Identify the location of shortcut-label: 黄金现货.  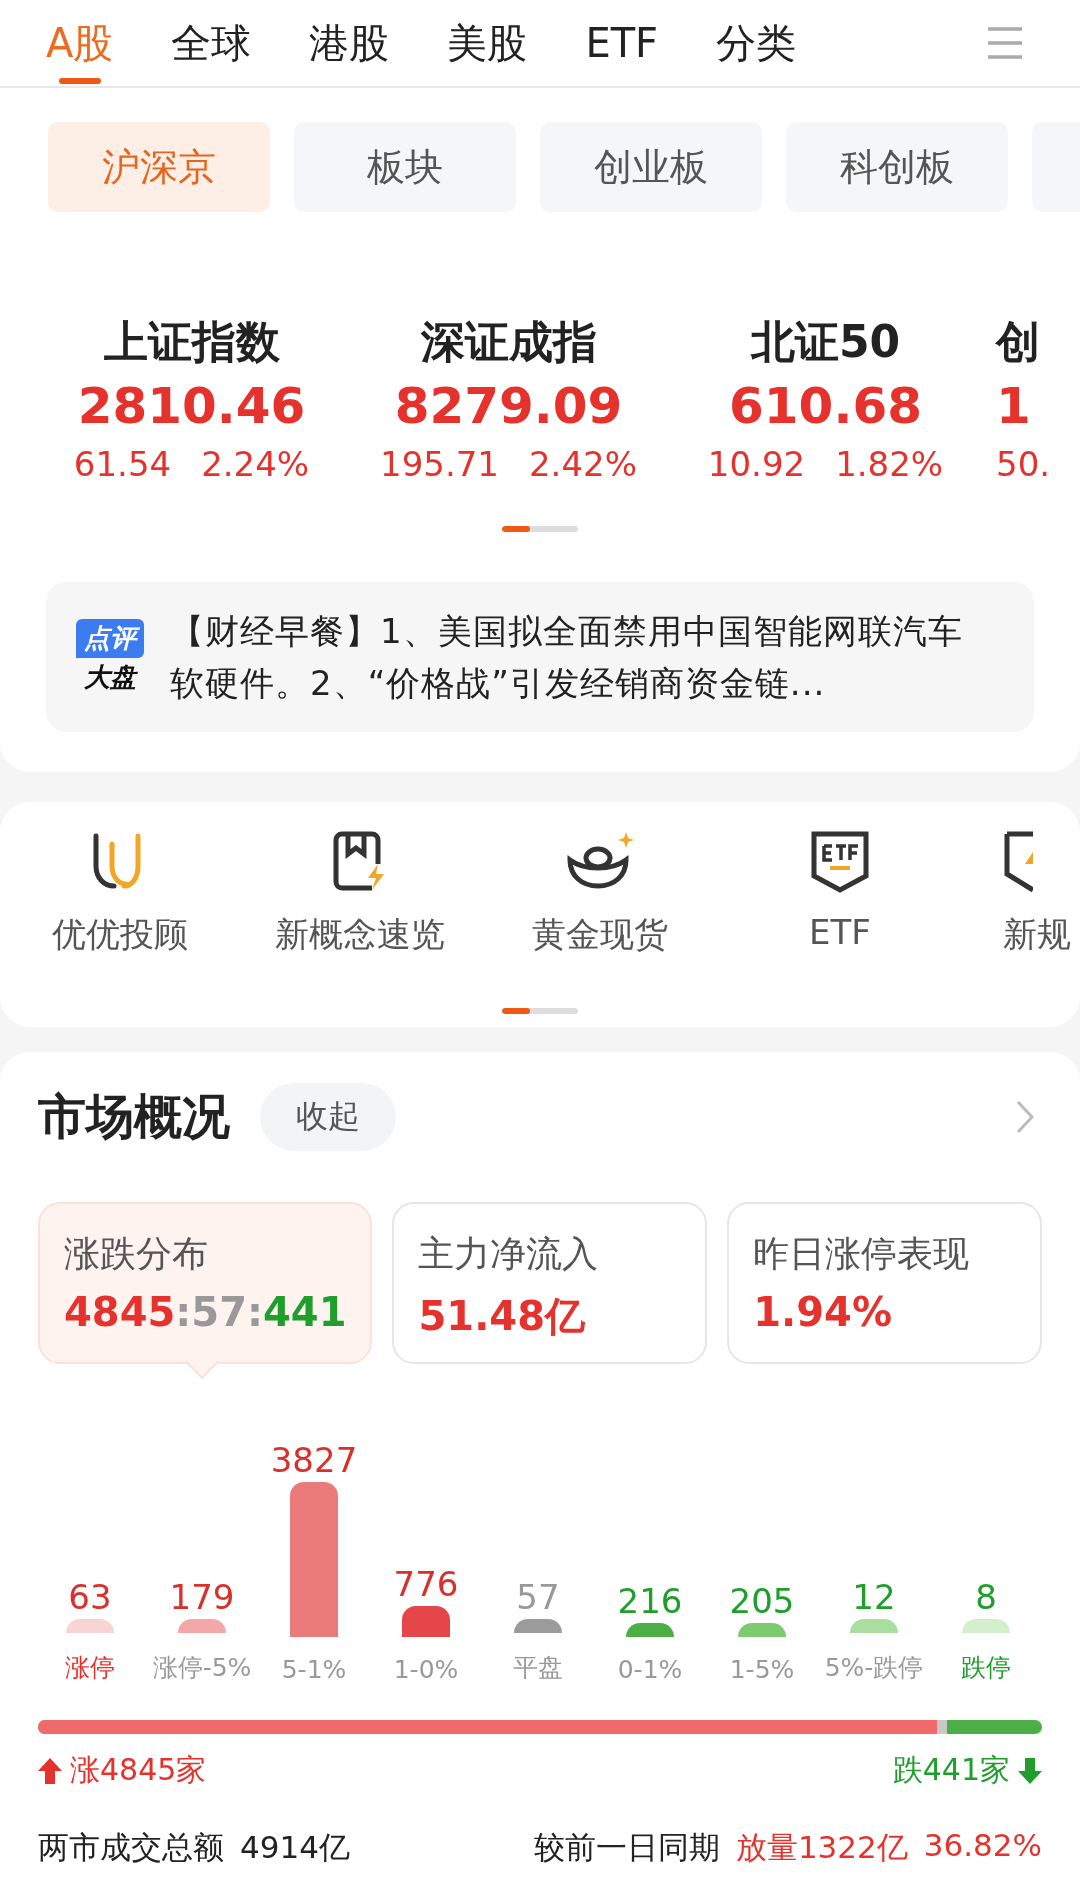
(600, 934).